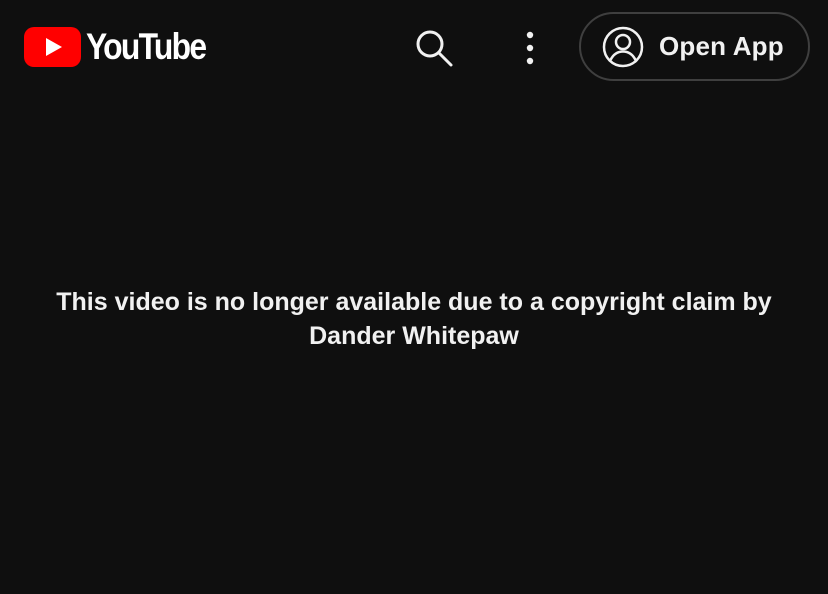 The width and height of the screenshot is (828, 594). I want to click on search-button, so click(434, 48).